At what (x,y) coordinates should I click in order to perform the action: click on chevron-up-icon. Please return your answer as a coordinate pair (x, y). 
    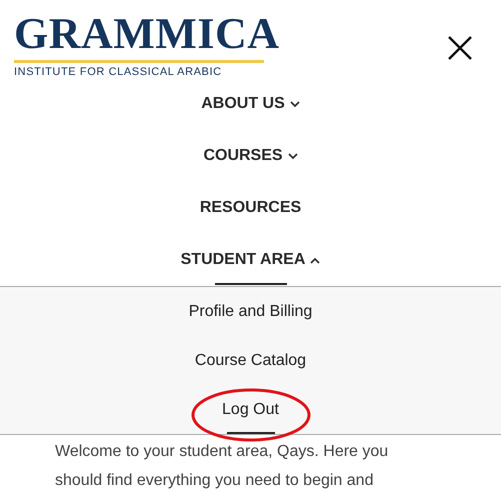
    Looking at the image, I should click on (315, 260).